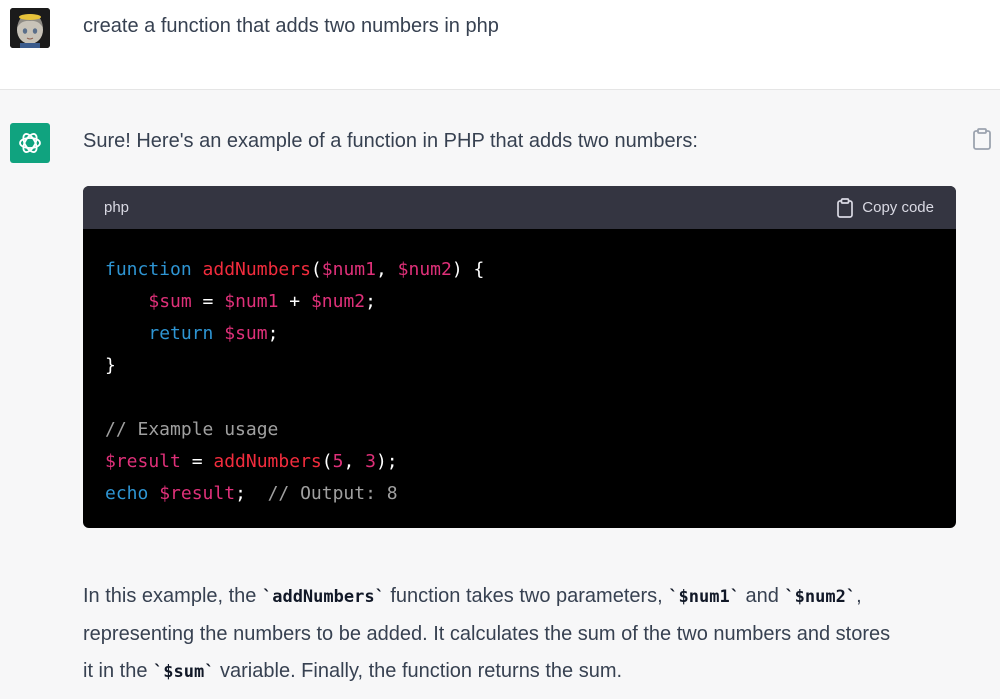 This screenshot has width=1000, height=699. Describe the element at coordinates (184, 672) in the screenshot. I see `inline-code: `$sum`` at that location.